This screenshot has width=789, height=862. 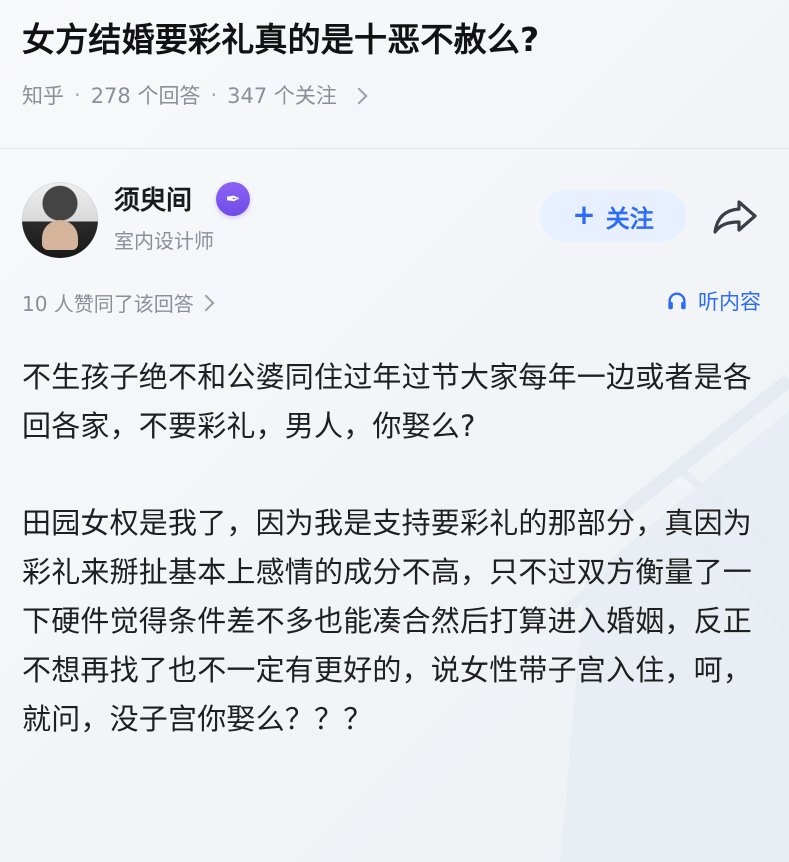 I want to click on question-meta: 知乎 · 278 个回答 · 347 个关注, so click(x=394, y=95).